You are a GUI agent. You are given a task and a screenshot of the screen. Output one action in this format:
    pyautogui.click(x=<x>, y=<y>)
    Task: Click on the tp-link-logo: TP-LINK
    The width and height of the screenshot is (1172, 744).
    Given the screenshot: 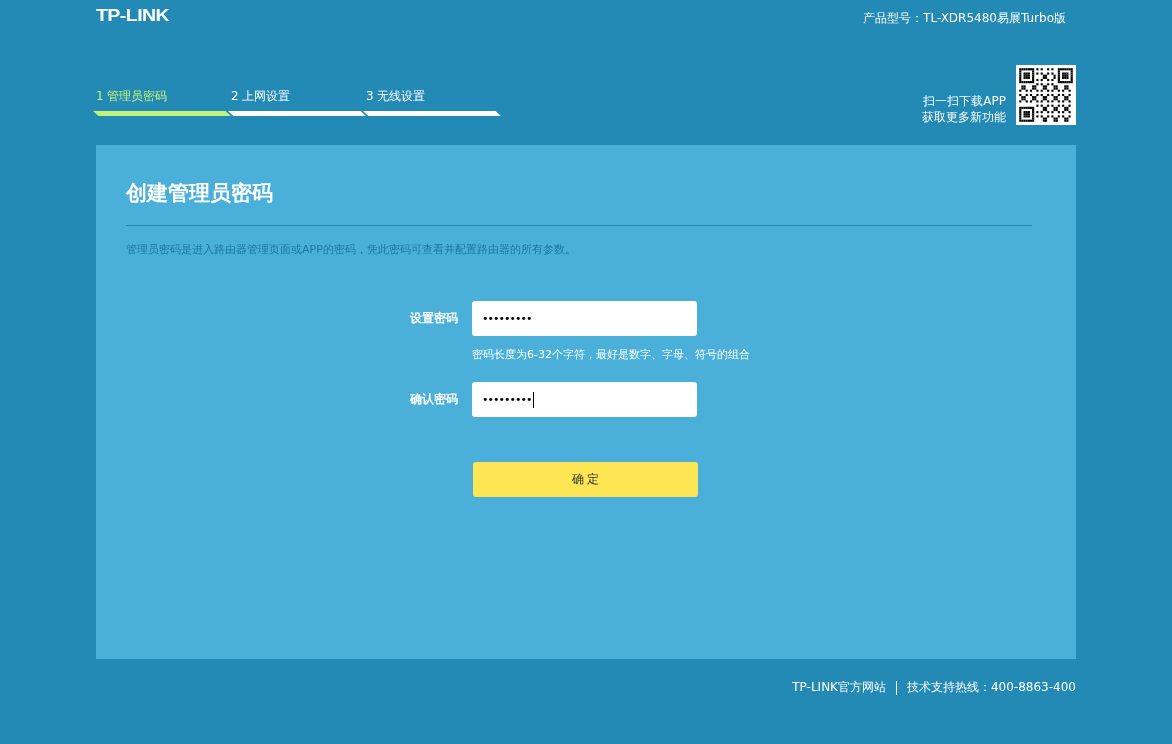 What is the action you would take?
    pyautogui.click(x=133, y=16)
    